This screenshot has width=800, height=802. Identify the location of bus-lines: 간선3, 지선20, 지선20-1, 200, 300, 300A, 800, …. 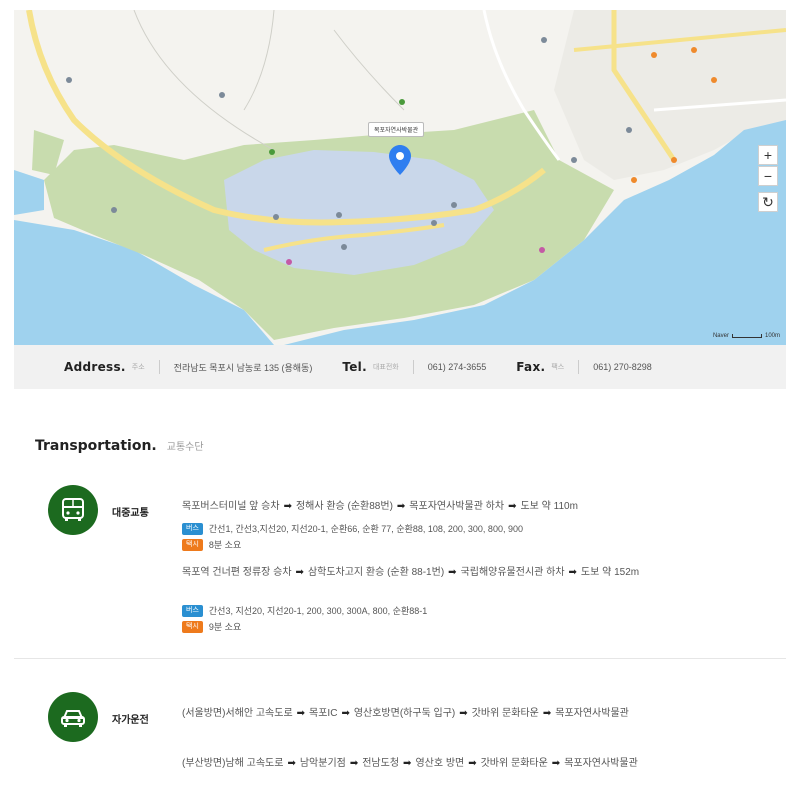
(318, 611).